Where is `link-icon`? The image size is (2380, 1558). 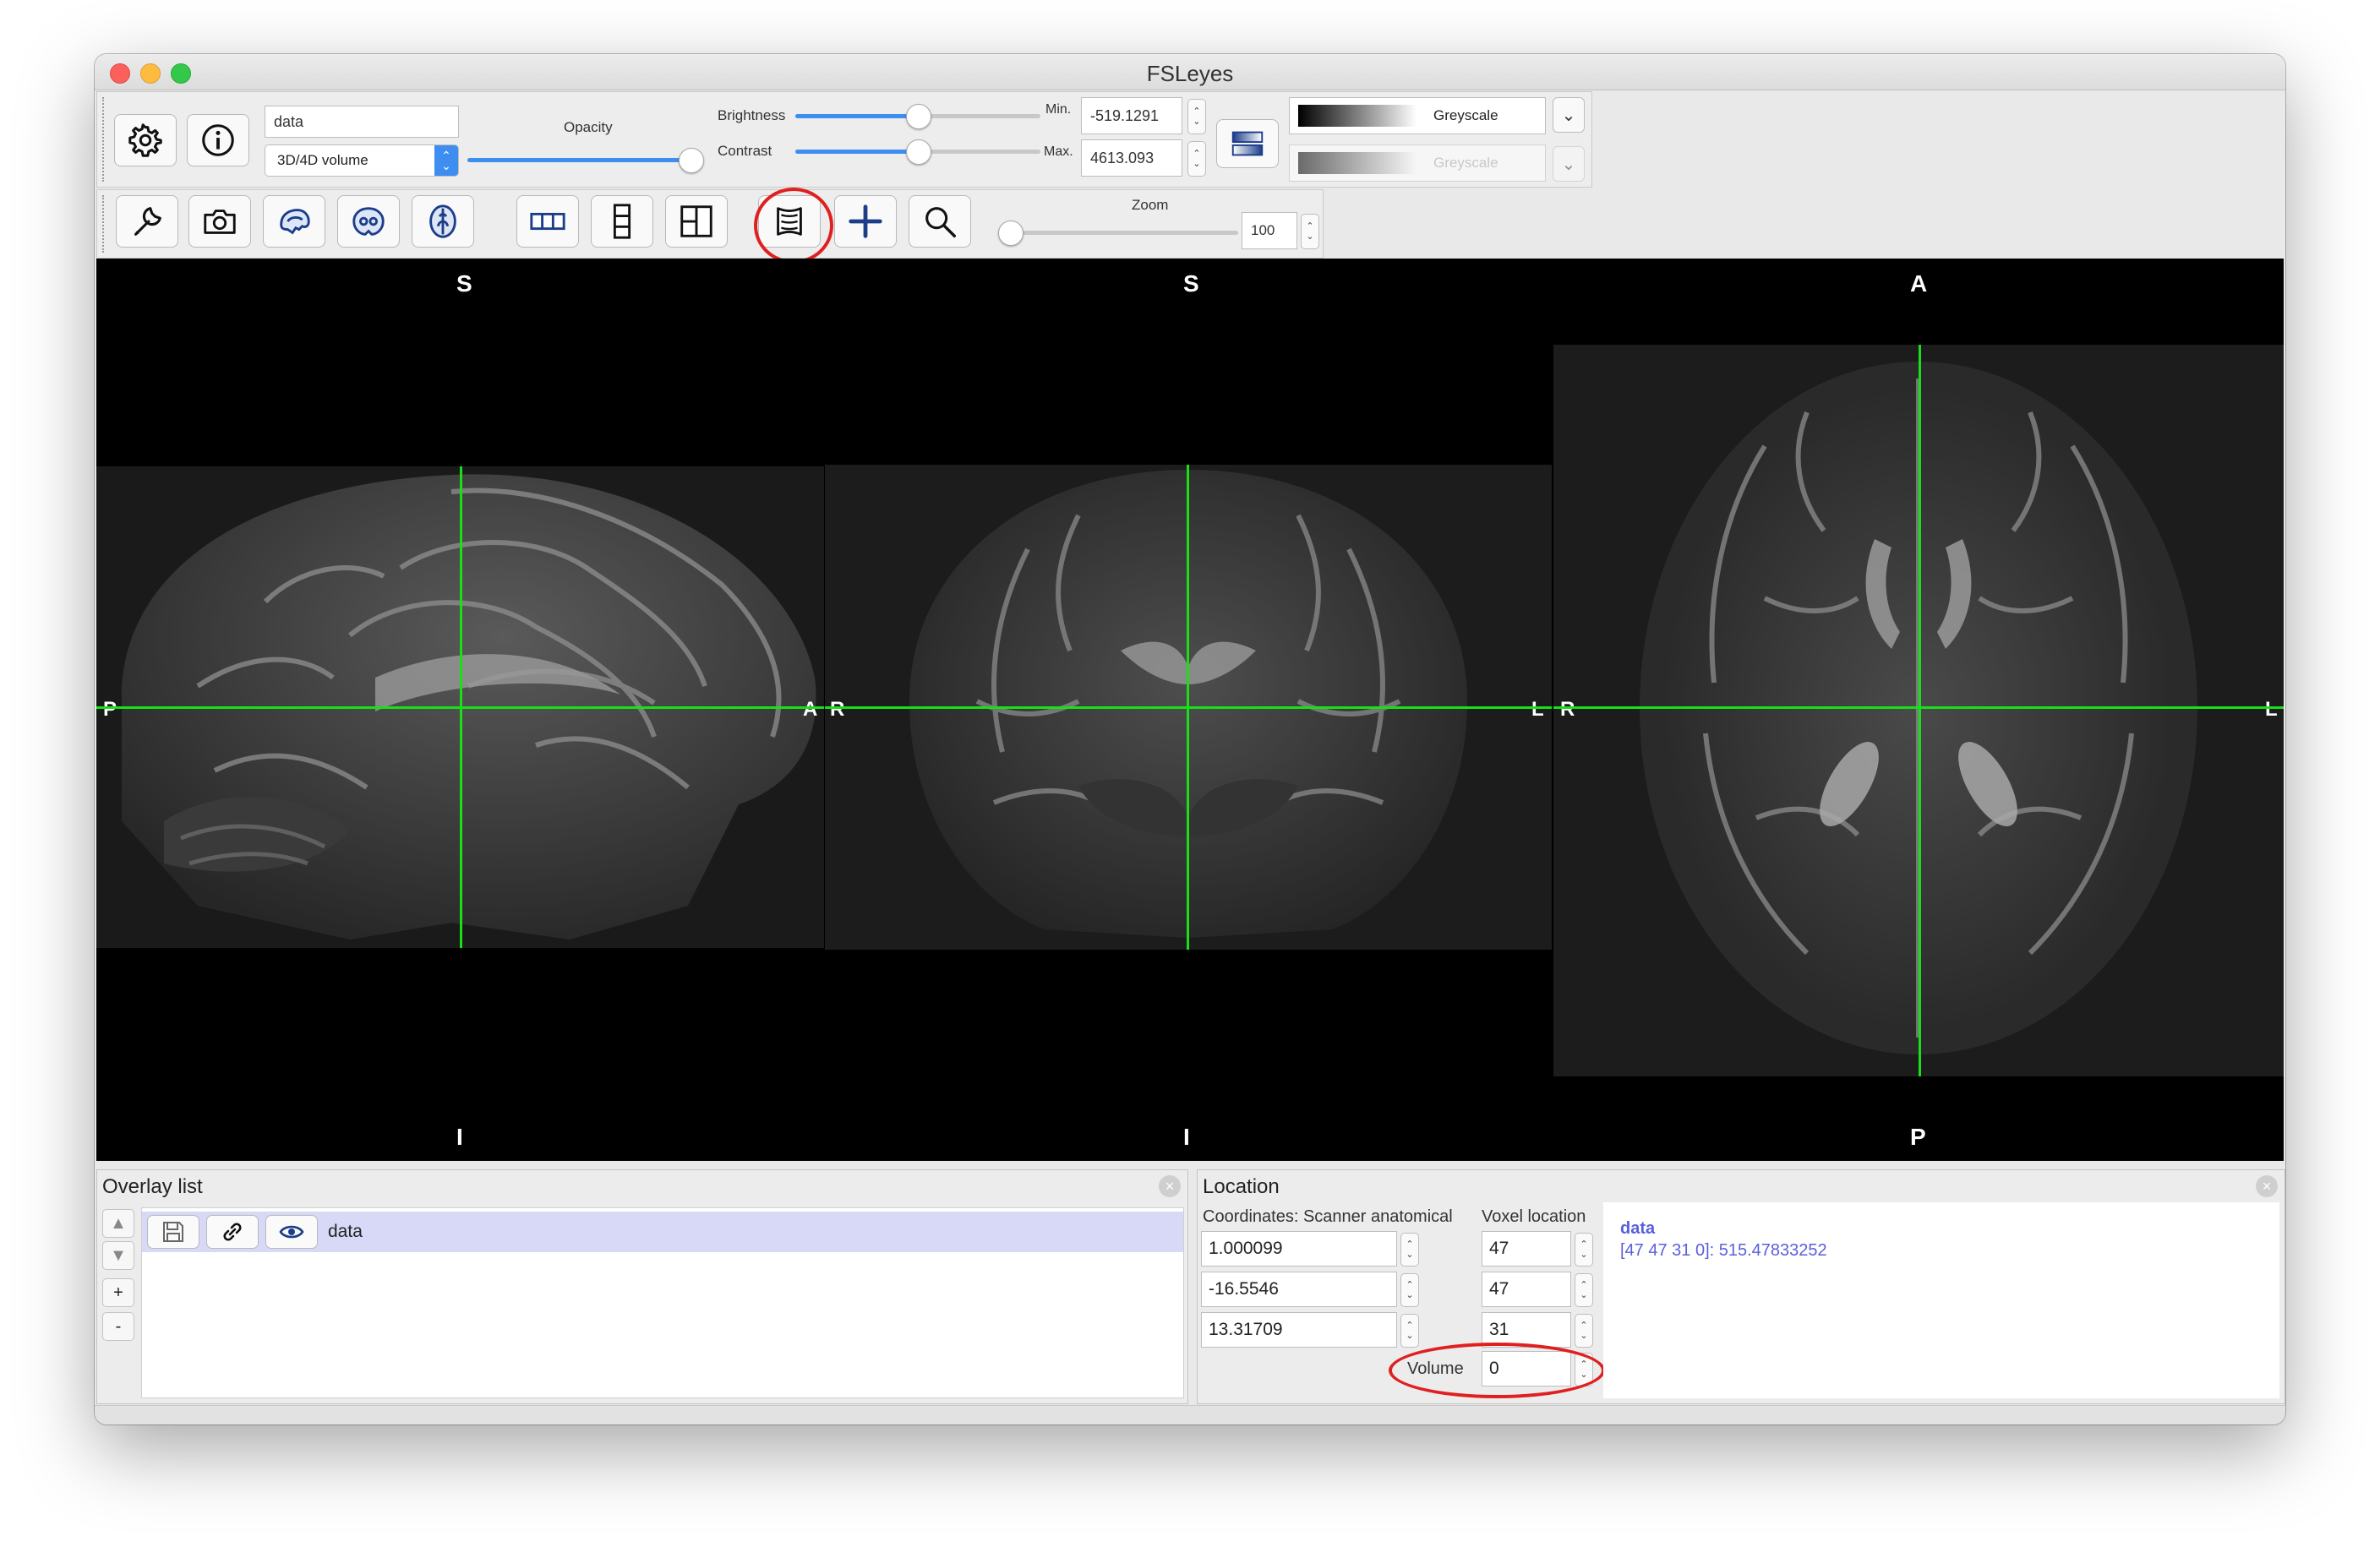 link-icon is located at coordinates (232, 1232).